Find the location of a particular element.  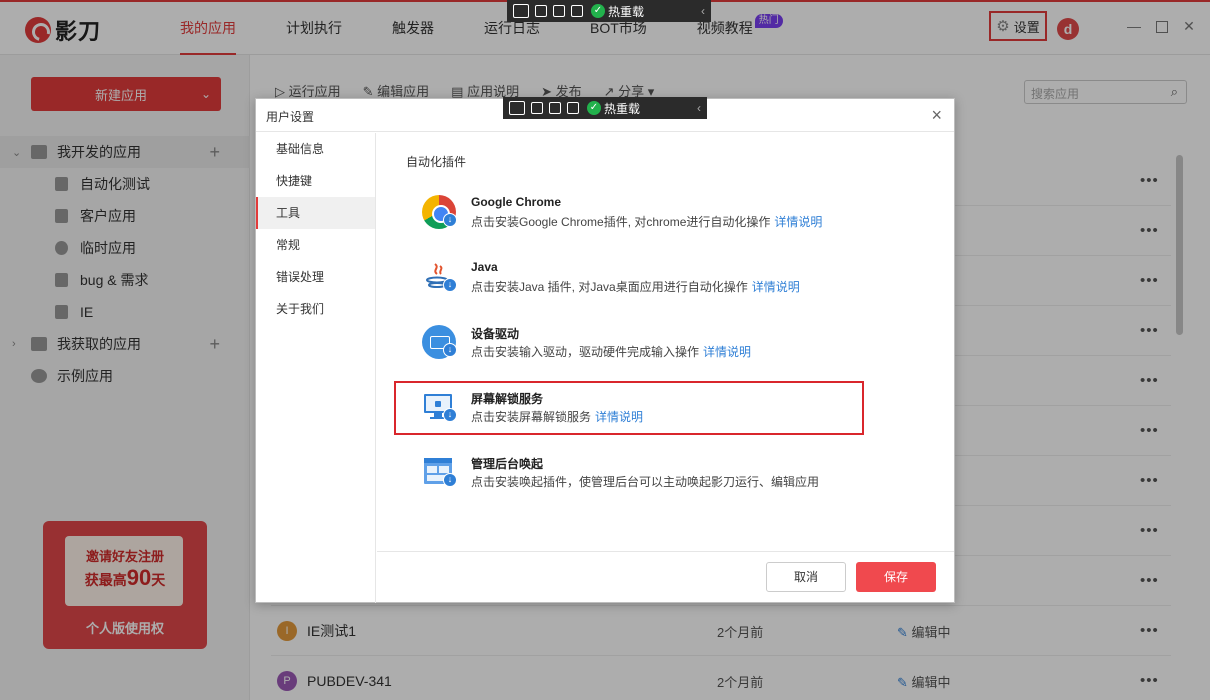

menu-about-us: 关于我们 is located at coordinates (315, 309).